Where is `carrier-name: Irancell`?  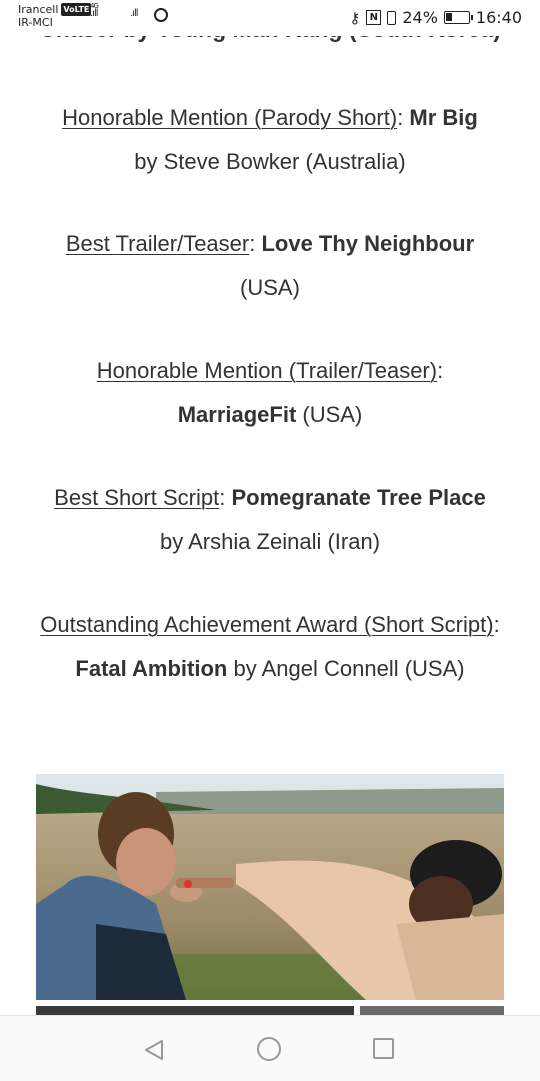 carrier-name: Irancell is located at coordinates (38, 9).